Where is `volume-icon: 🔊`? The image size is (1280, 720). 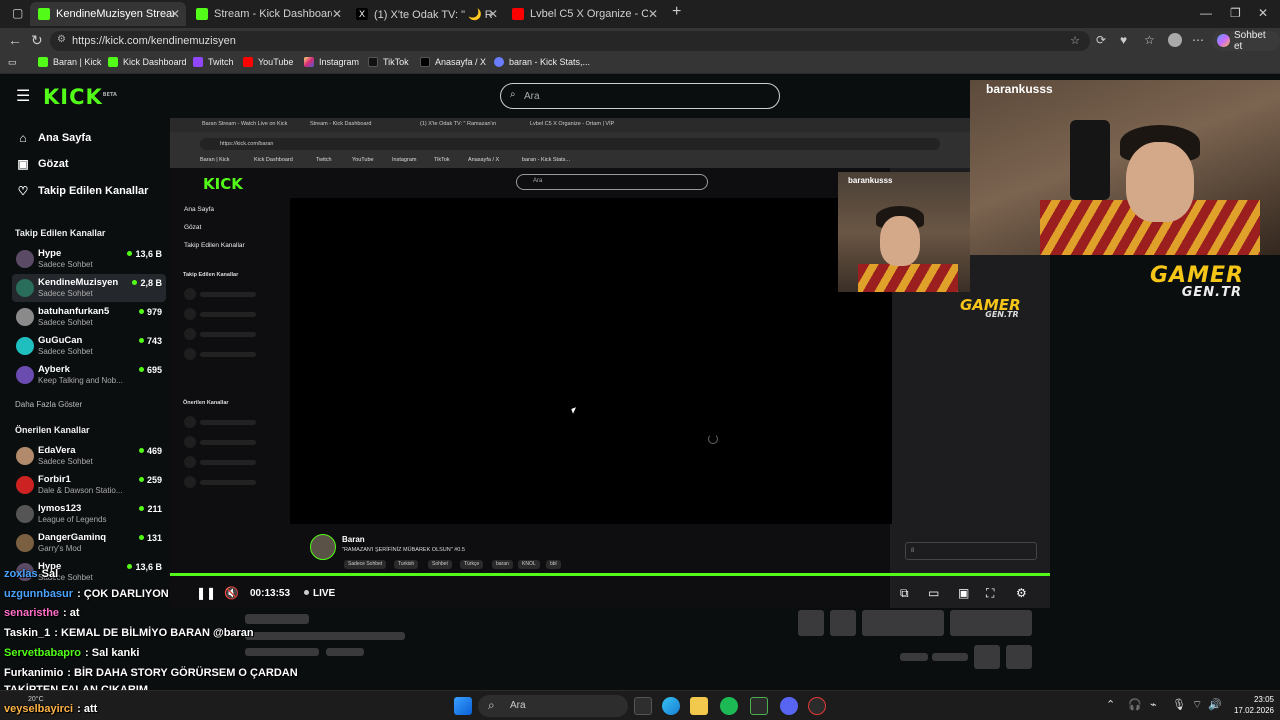 volume-icon: 🔊 is located at coordinates (1215, 704).